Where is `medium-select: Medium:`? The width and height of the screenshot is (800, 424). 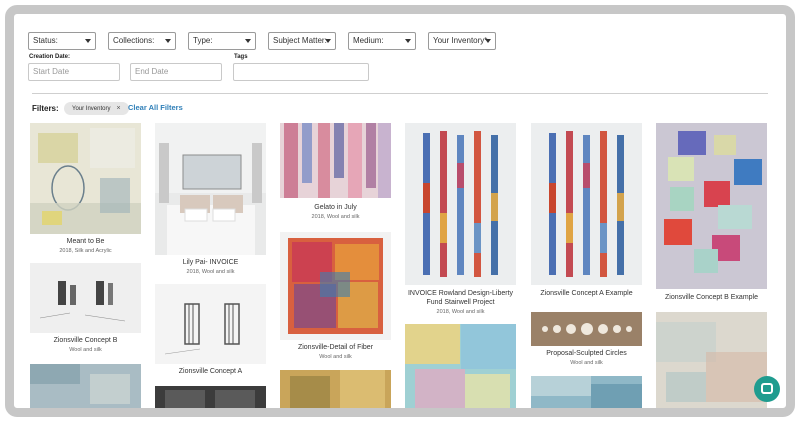
medium-select: Medium: is located at coordinates (382, 41).